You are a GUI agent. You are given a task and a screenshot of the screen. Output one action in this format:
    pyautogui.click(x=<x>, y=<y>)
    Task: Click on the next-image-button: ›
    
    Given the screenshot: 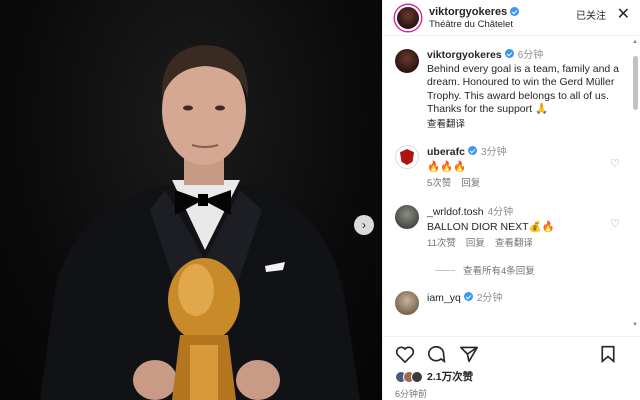 What is the action you would take?
    pyautogui.click(x=364, y=225)
    